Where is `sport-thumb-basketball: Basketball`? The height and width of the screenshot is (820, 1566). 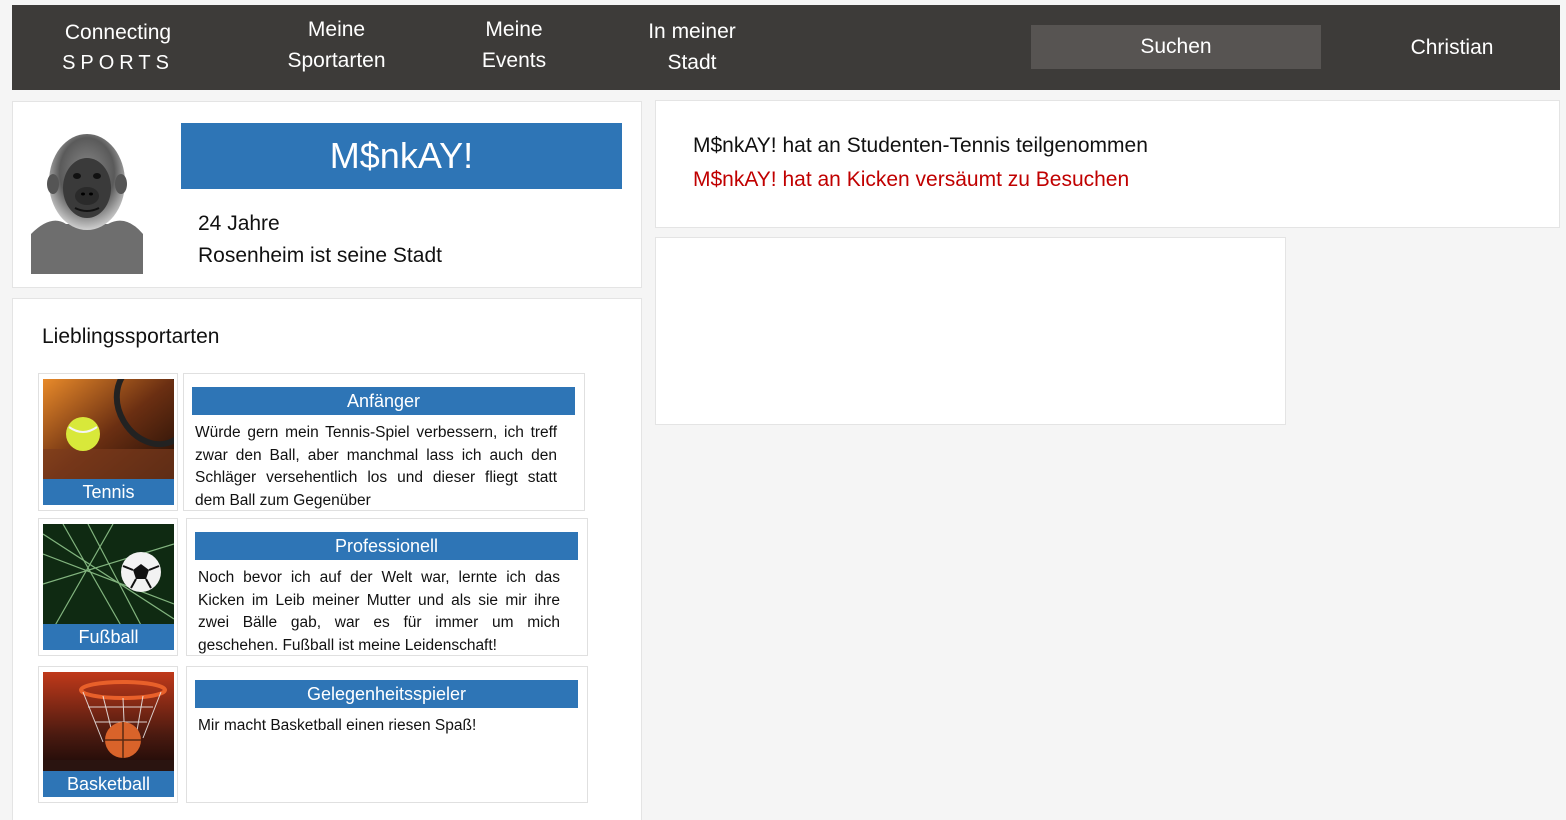
sport-thumb-basketball: Basketball is located at coordinates (108, 734).